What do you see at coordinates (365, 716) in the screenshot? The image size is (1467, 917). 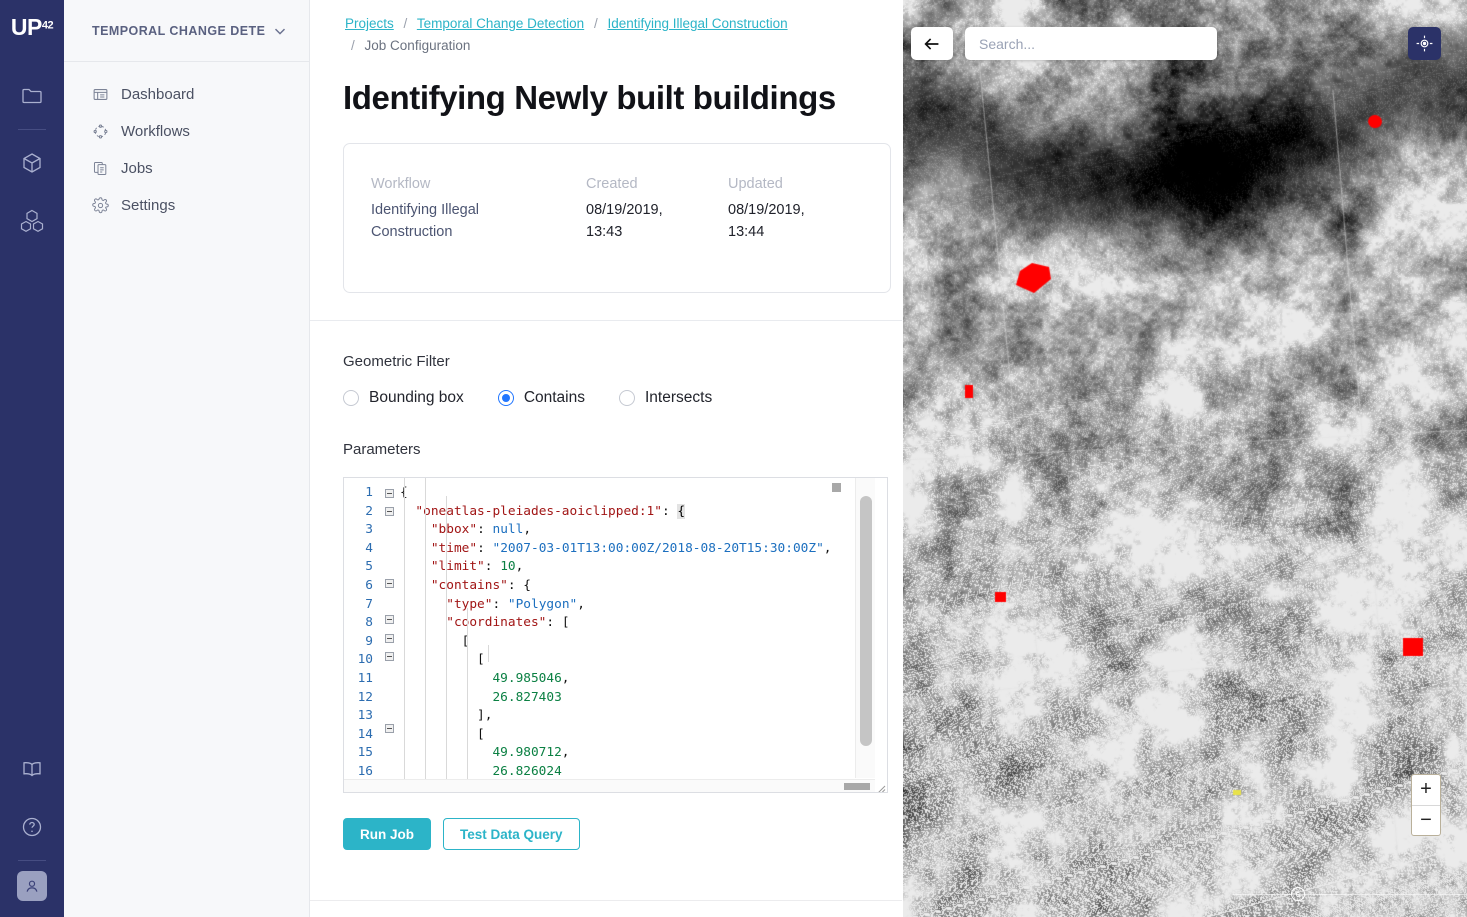 I see `editor-line-number: 13` at bounding box center [365, 716].